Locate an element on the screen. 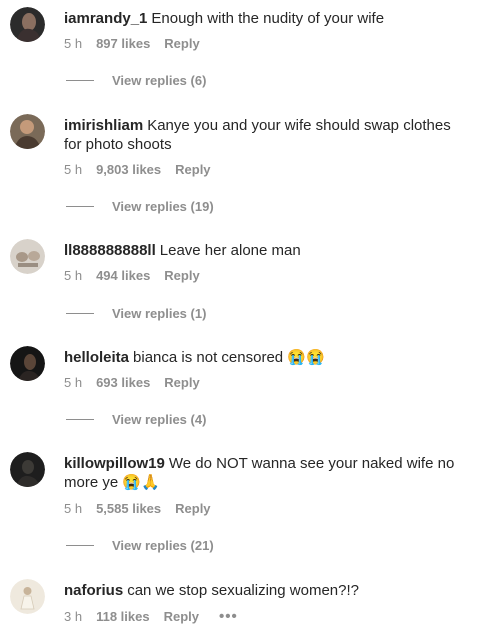  comment-body: bianca is not censored 😭😭 is located at coordinates (229, 357).